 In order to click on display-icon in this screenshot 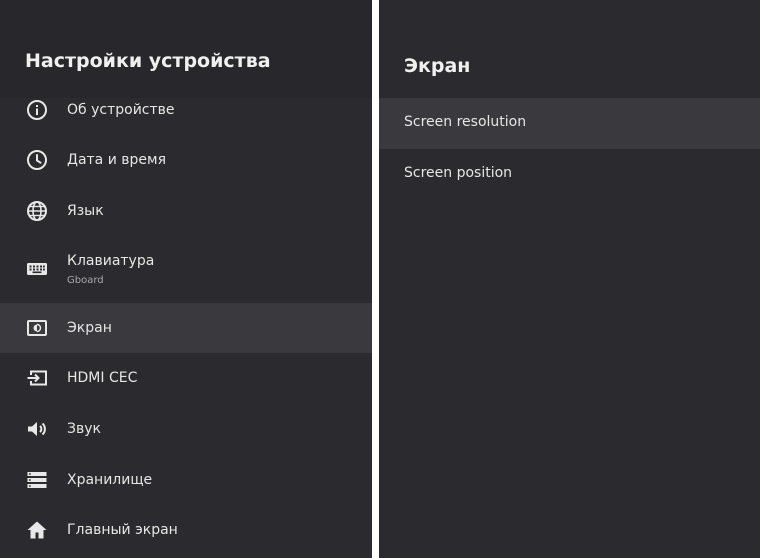, I will do `click(37, 328)`.